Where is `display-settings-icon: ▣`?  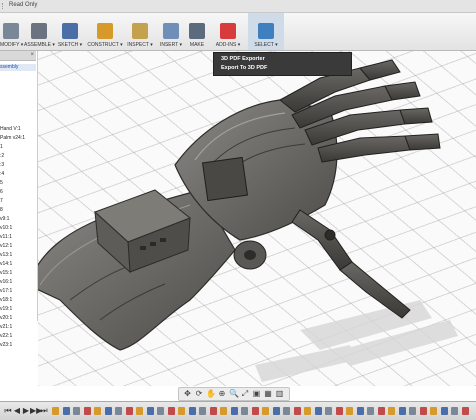
display-settings-icon: ▣ is located at coordinates (256, 393).